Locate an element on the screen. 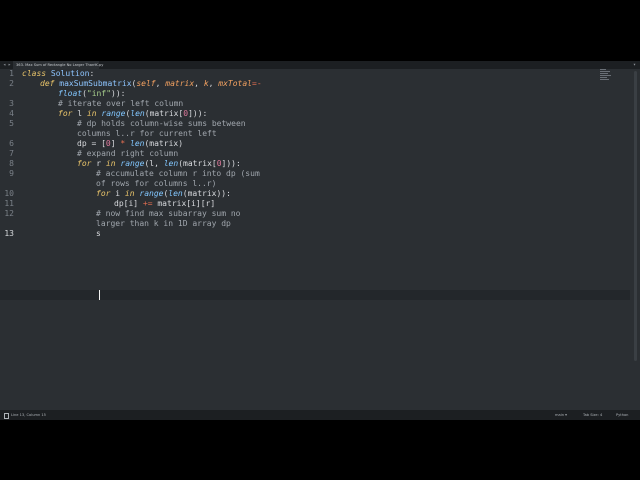  line-number: 11 is located at coordinates (9, 203).